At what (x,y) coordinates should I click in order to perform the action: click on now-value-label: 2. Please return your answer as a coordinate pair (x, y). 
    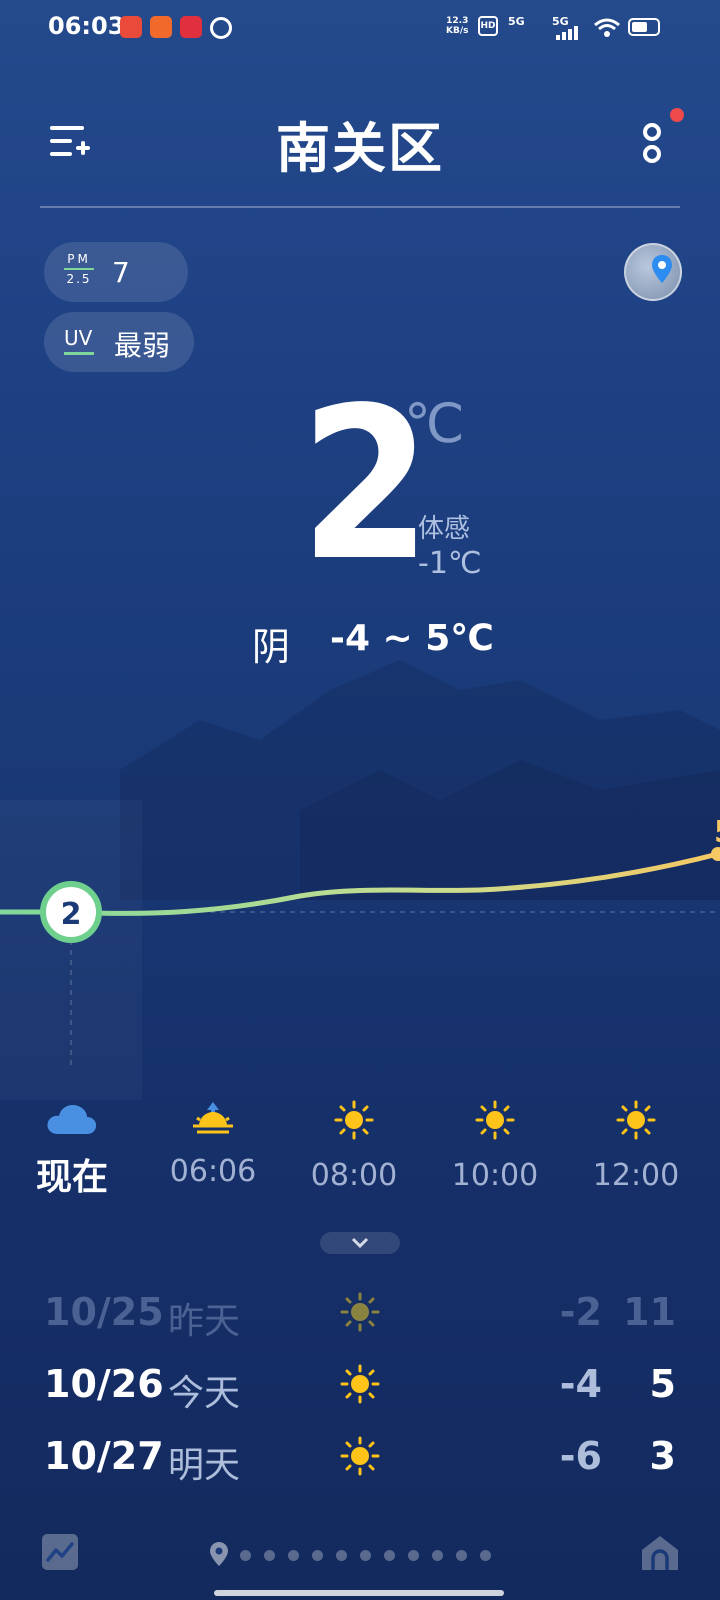
    Looking at the image, I should click on (71, 914).